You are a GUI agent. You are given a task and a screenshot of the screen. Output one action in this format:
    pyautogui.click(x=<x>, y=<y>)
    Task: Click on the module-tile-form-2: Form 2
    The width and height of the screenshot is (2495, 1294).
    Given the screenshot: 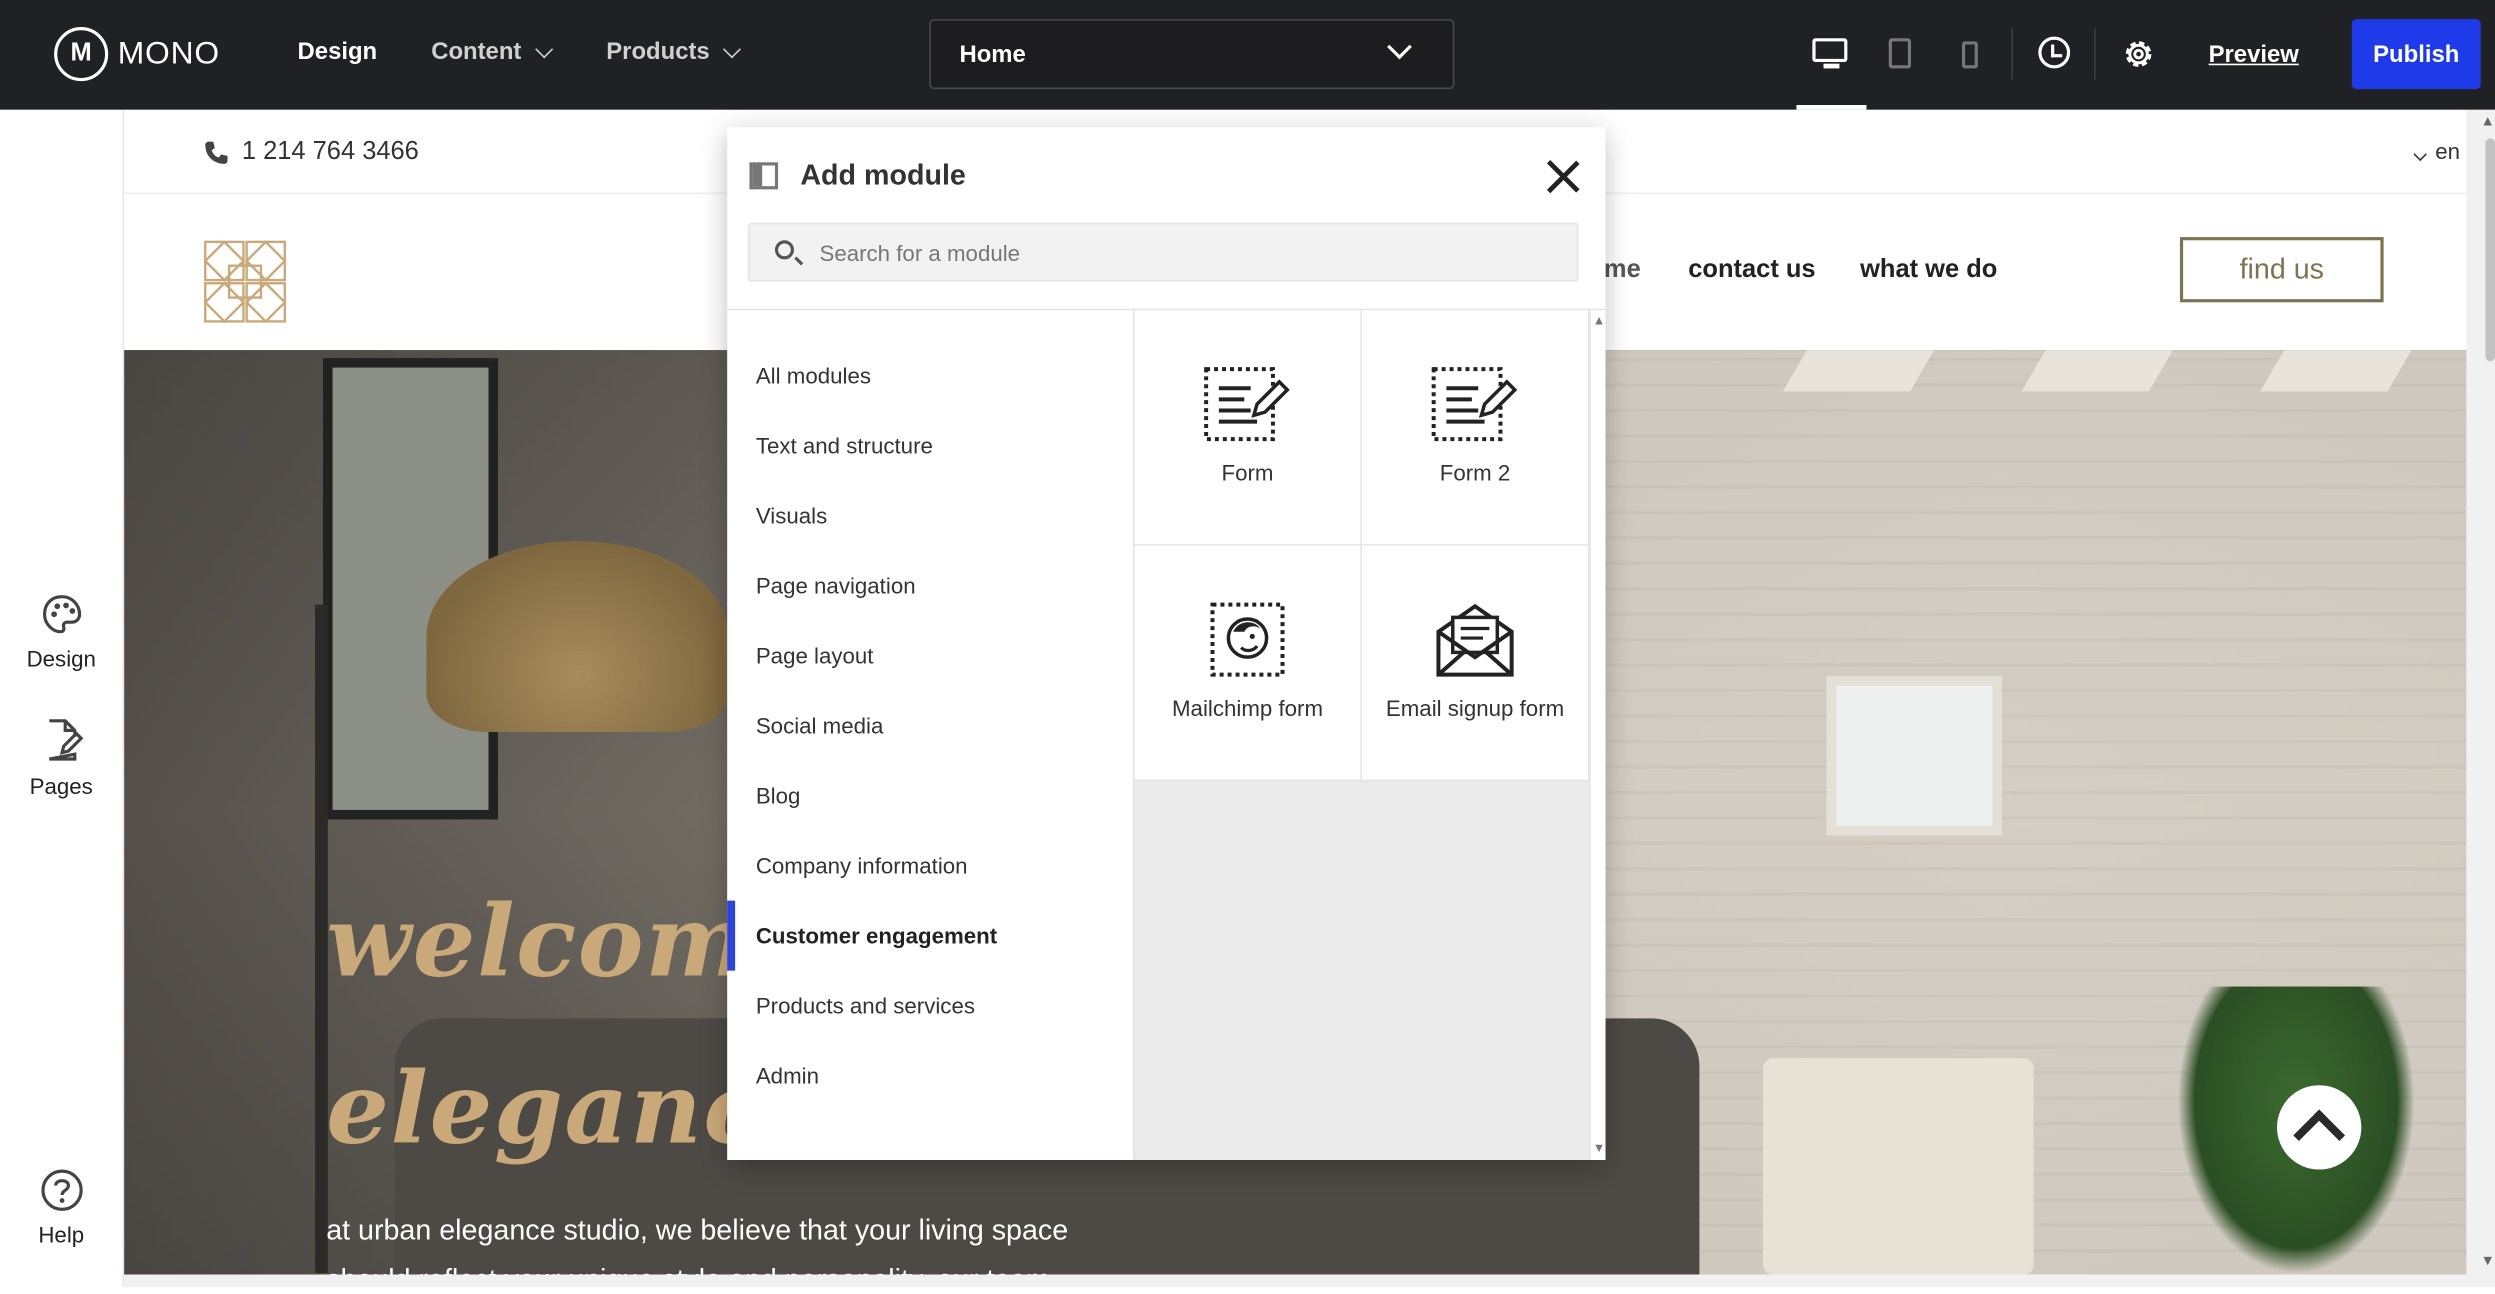 What is the action you would take?
    pyautogui.click(x=1476, y=428)
    